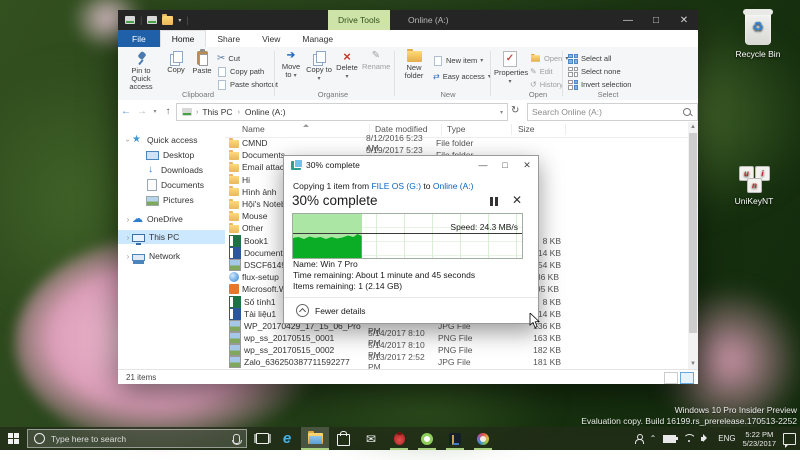 Image resolution: width=800 pixels, height=460 pixels. What do you see at coordinates (171, 200) in the screenshot?
I see `sidebar-item-pictures: Pictures` at bounding box center [171, 200].